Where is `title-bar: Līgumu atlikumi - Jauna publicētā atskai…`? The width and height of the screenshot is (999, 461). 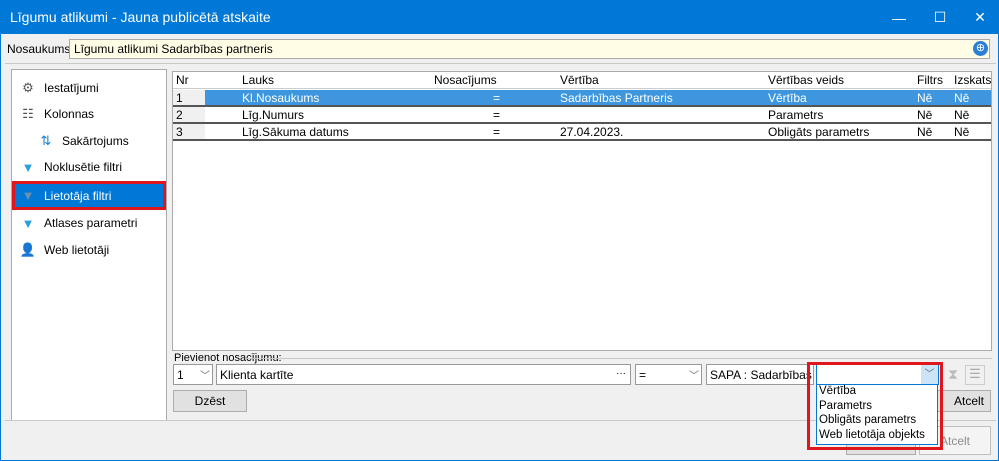
title-bar: Līgumu atlikumi - Jauna publicētā atskai… is located at coordinates (500, 17).